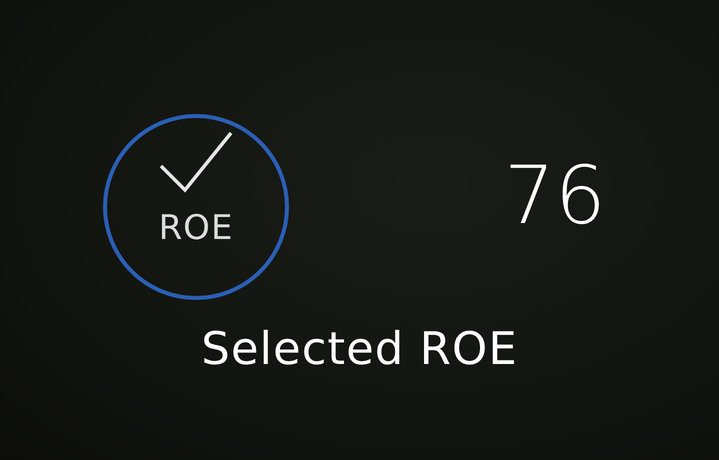 Image resolution: width=719 pixels, height=460 pixels. Describe the element at coordinates (359, 348) in the screenshot. I see `caption-text: Selected ROE` at that location.